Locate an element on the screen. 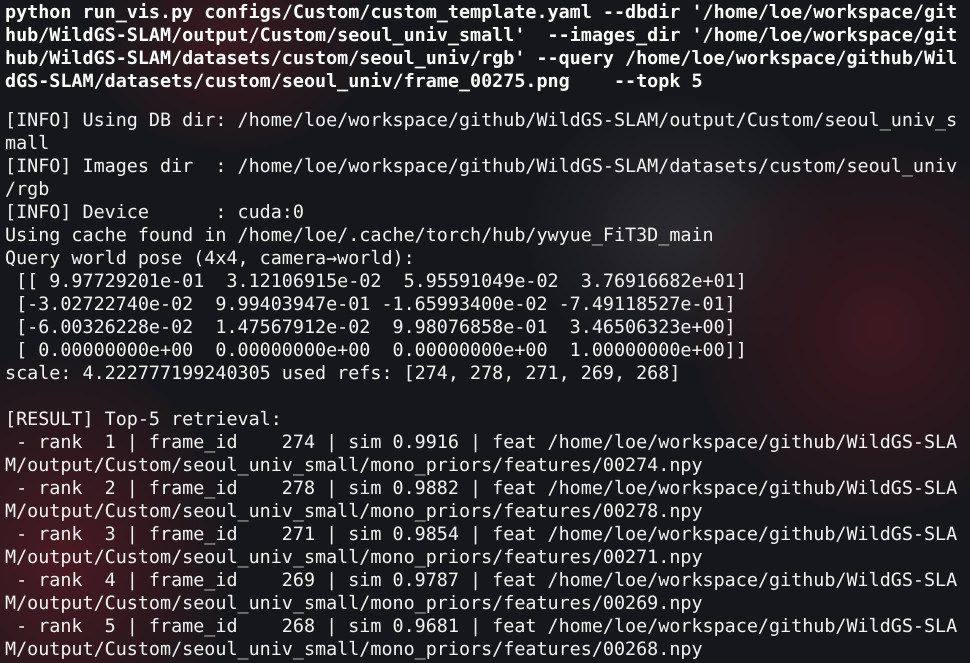  output-line: [INFO] Using DB dir: /home/loe/workspace/github/WildGS-SLAM/output/Custom/seoul_univ_s is located at coordinates (481, 120).